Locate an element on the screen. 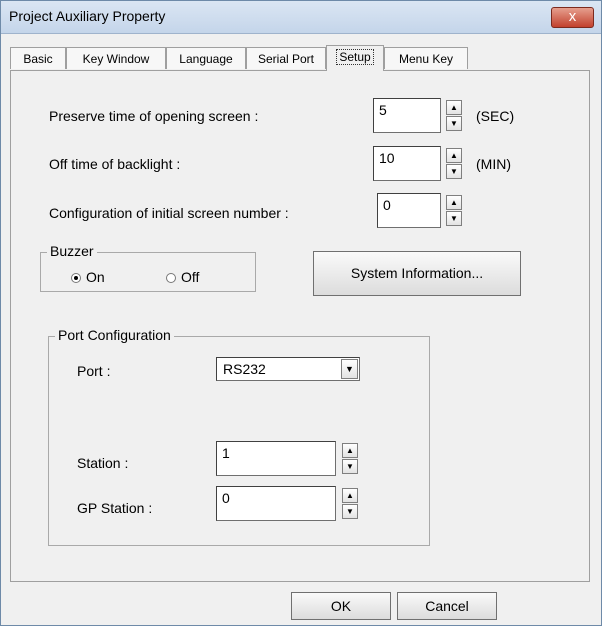  buzzer-on-label: On is located at coordinates (95, 277).